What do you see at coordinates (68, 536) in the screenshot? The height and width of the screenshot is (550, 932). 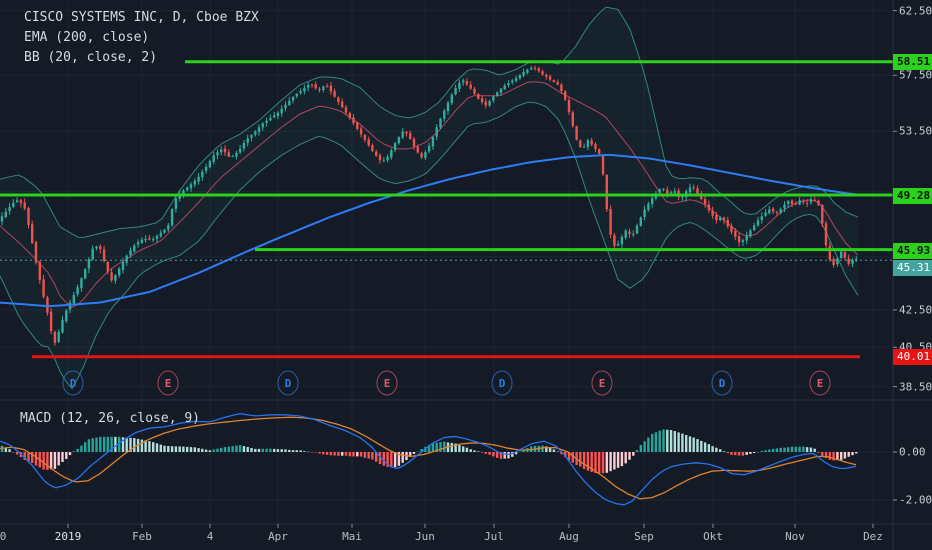 I see `time-year-label: 2019` at bounding box center [68, 536].